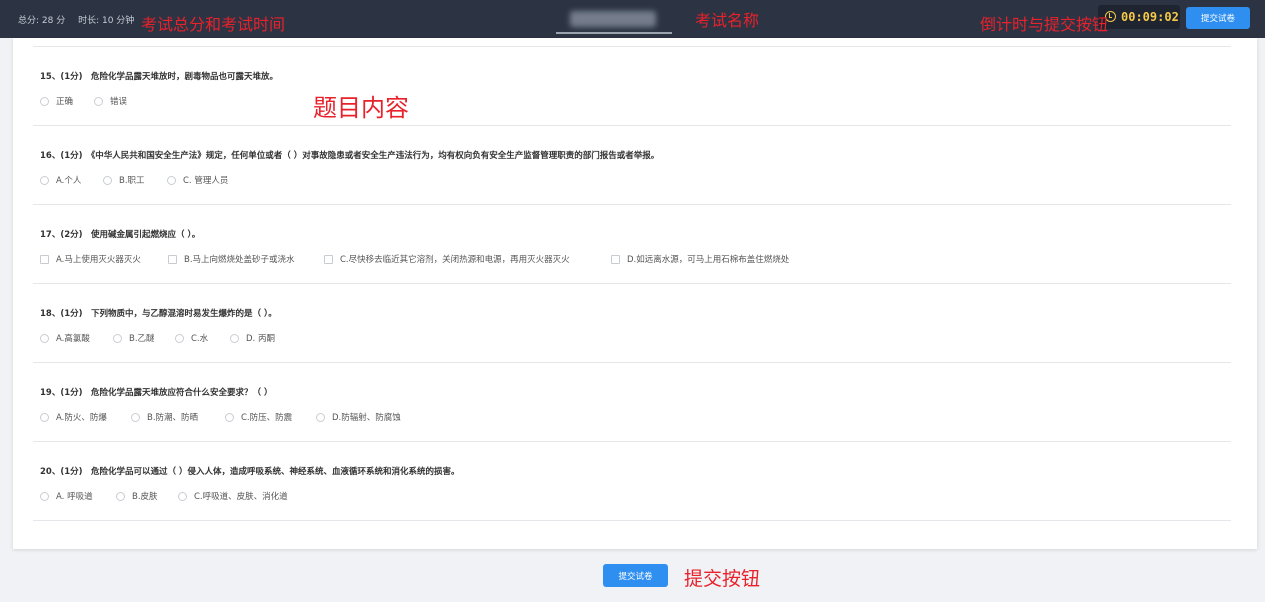 Image resolution: width=1265 pixels, height=602 pixels. Describe the element at coordinates (239, 260) in the screenshot. I see `option-label: B.马上向燃烧处盖砂子或浇水` at that location.